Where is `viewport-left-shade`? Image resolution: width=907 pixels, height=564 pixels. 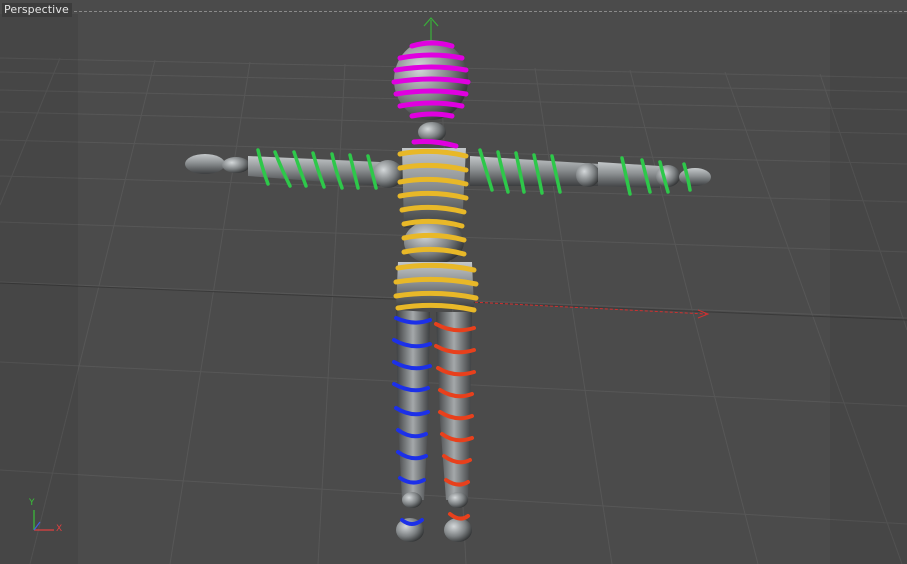
viewport-left-shade is located at coordinates (39, 289).